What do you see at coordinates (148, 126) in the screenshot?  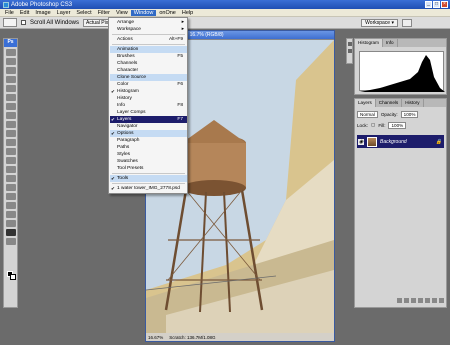 I see `window-menu-item: Navigator` at bounding box center [148, 126].